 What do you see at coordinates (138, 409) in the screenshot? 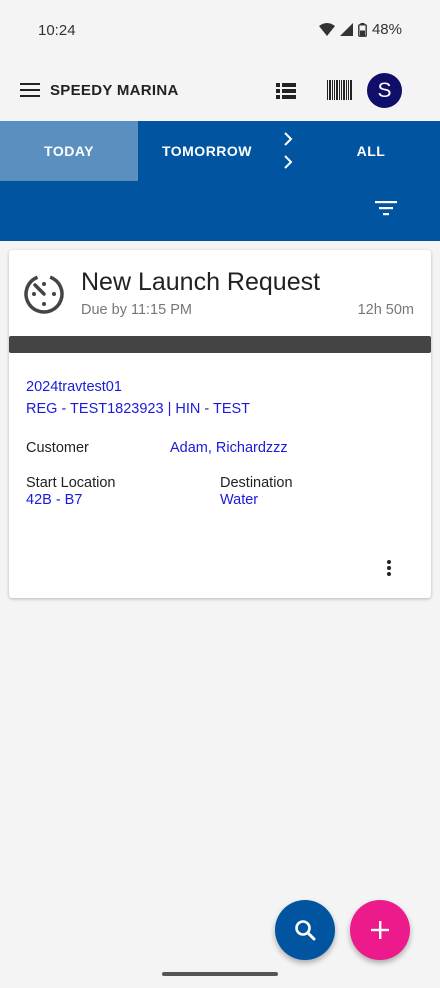
I see `vessel-reg-link: REG - TEST1823923 | HIN - TEST` at bounding box center [138, 409].